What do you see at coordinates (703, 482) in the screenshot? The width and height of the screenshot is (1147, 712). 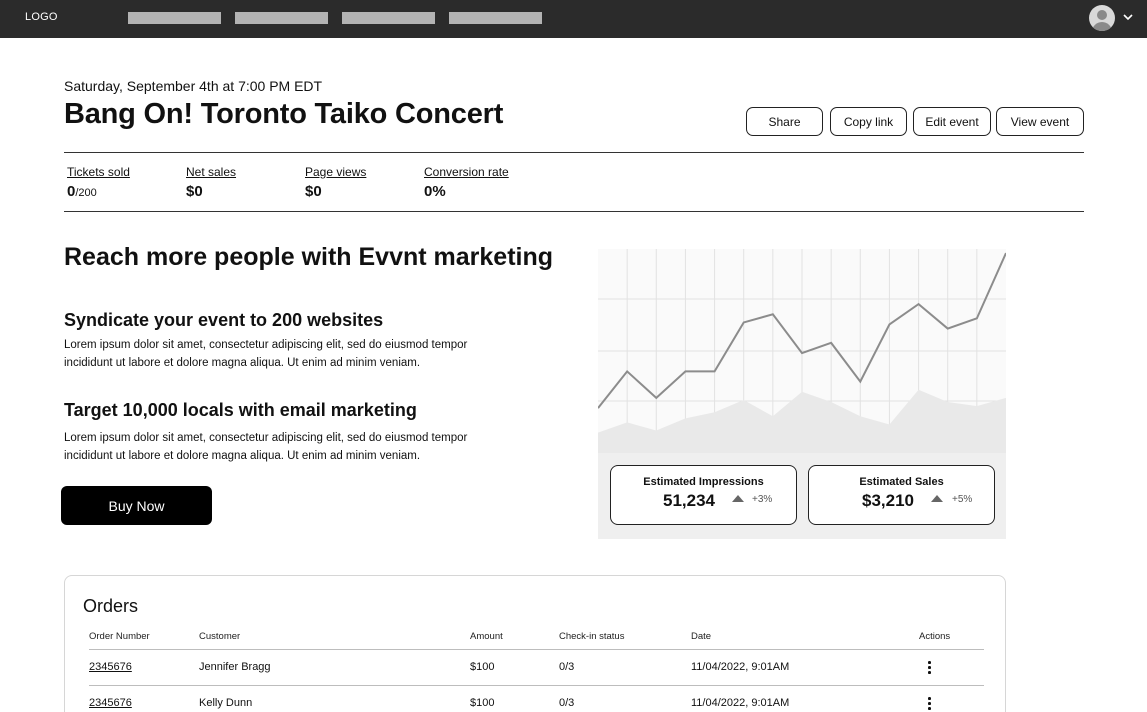 I see `card-label: Estimated Impressions` at bounding box center [703, 482].